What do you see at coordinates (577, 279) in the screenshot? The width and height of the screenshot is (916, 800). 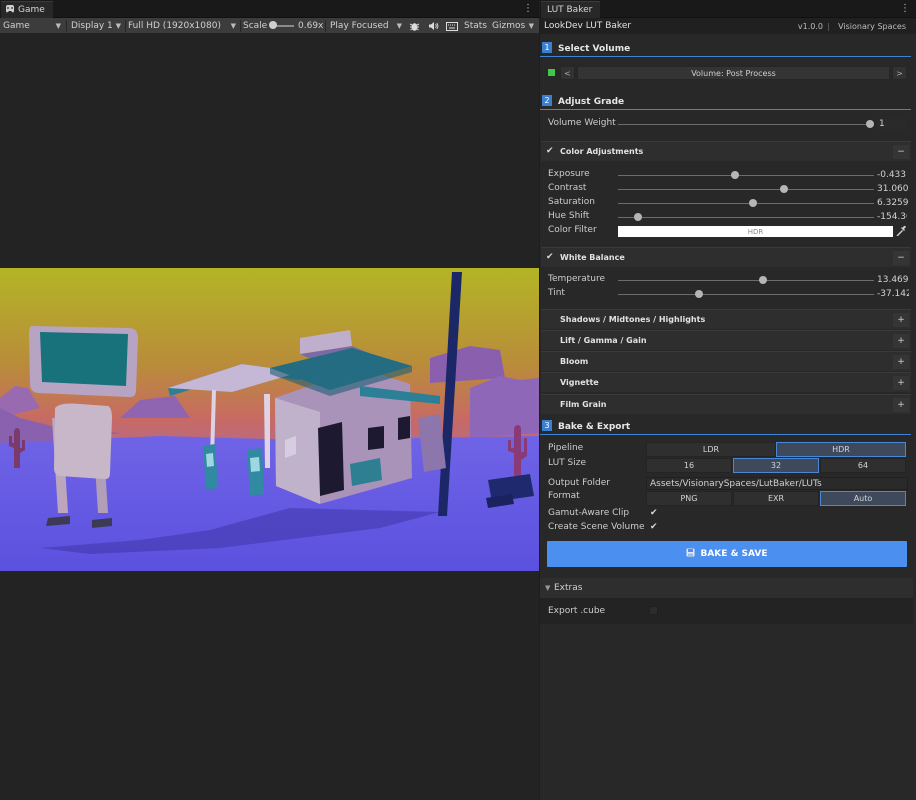 I see `temperature-label: Temperature` at bounding box center [577, 279].